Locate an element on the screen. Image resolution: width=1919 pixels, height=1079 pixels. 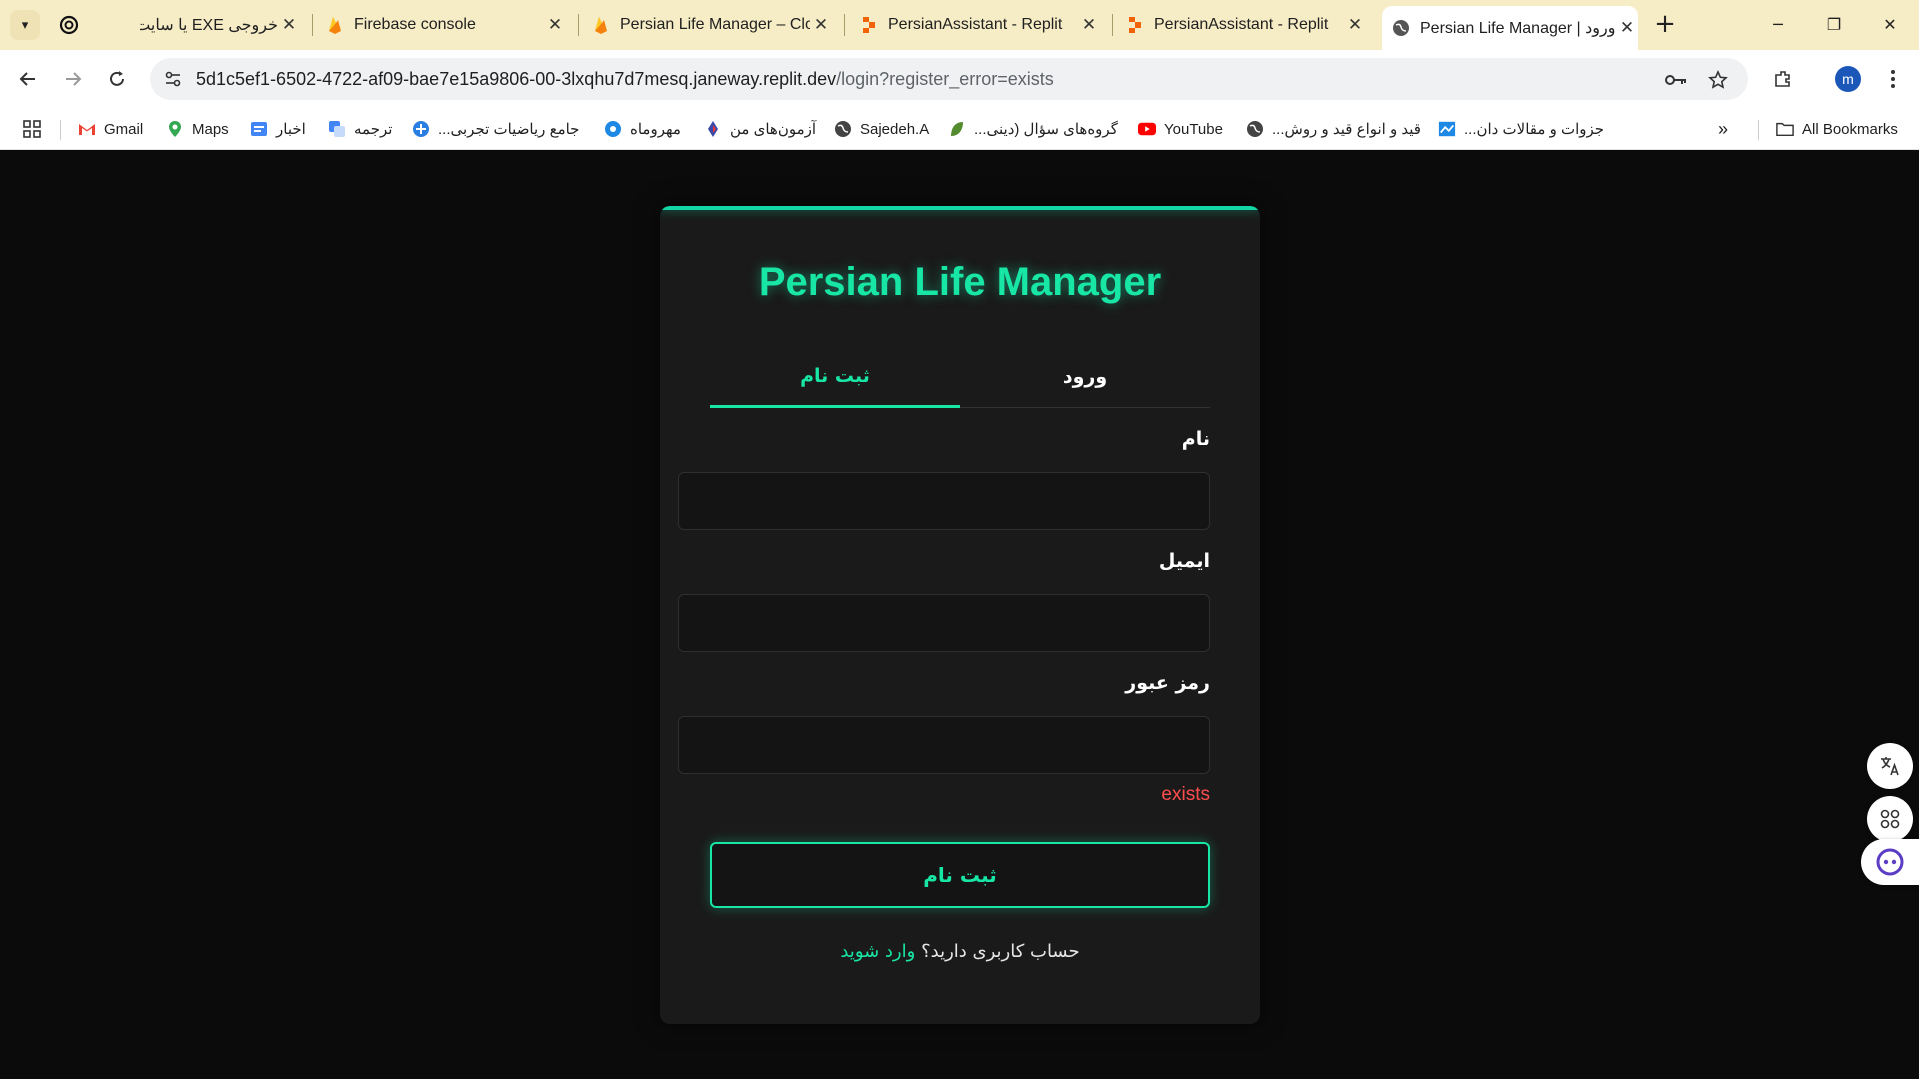
new-tab-button: + is located at coordinates (1665, 25).